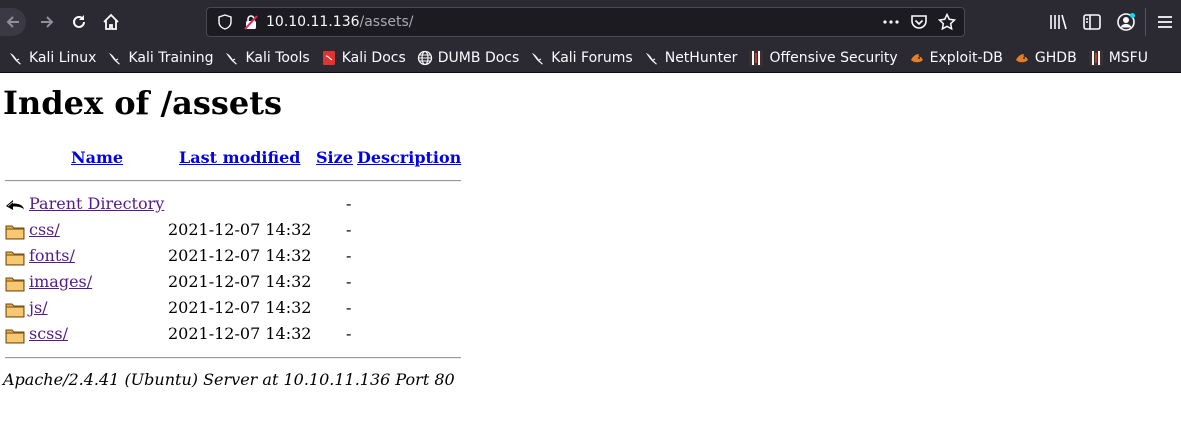  I want to click on back-arrow-icon, so click(15, 205).